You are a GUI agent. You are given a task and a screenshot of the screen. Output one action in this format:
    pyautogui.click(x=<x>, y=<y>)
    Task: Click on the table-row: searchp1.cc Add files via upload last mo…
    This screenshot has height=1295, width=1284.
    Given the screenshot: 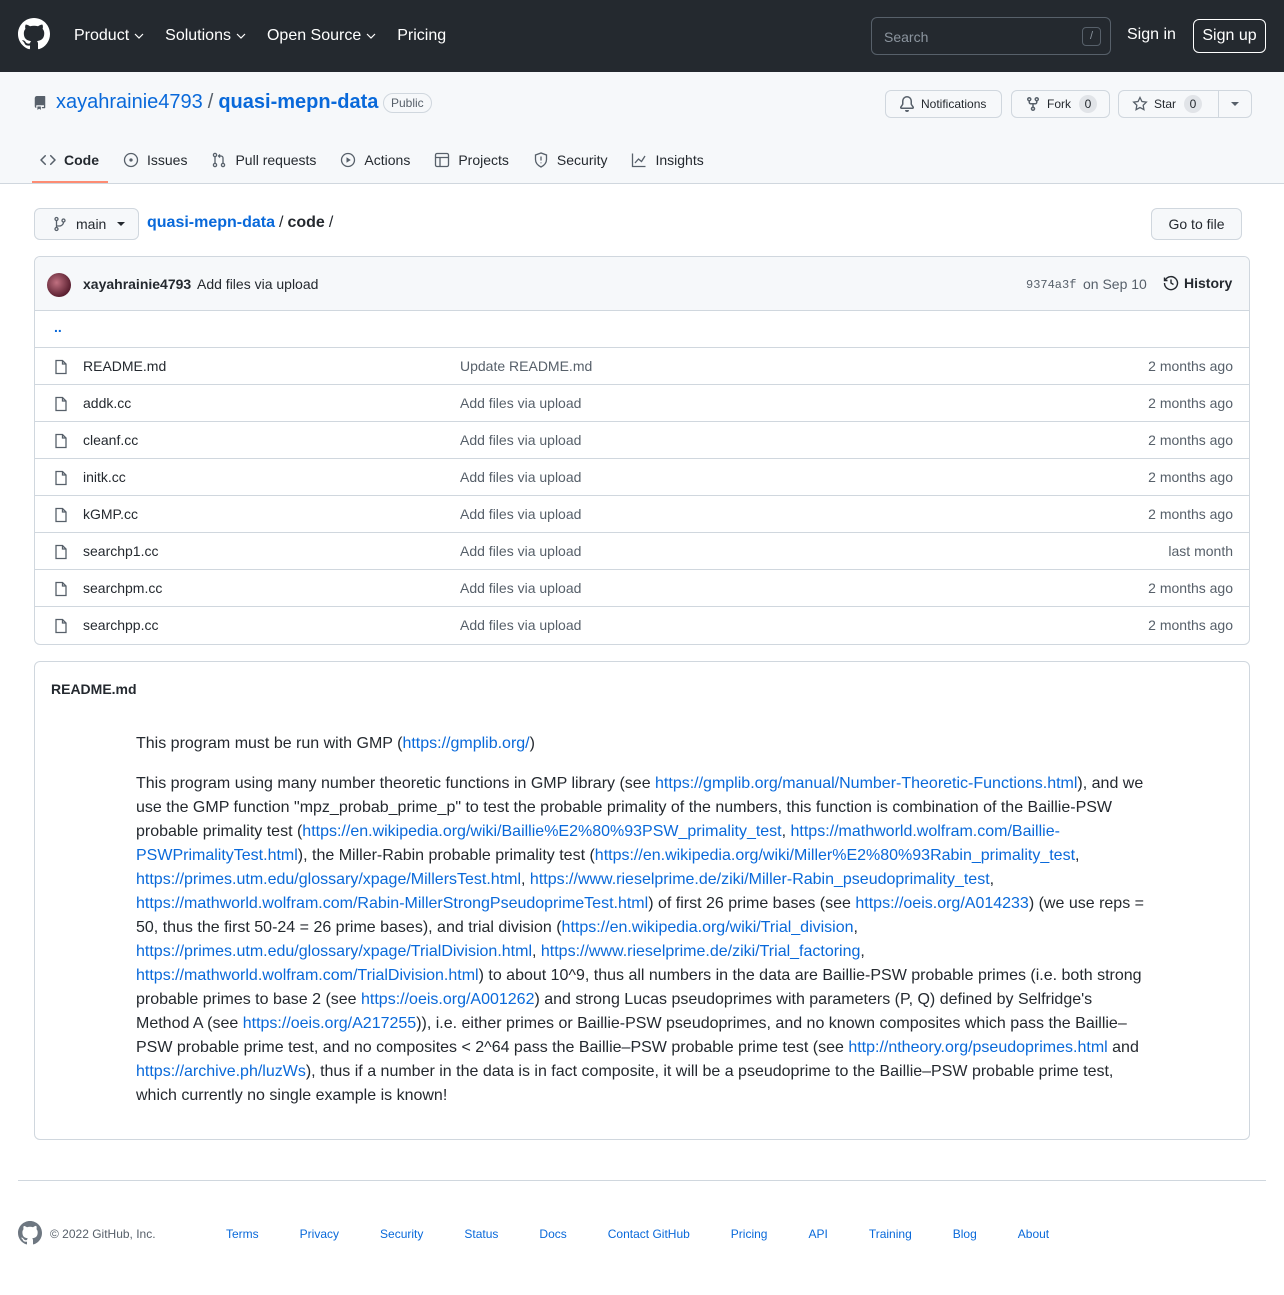 What is the action you would take?
    pyautogui.click(x=642, y=551)
    